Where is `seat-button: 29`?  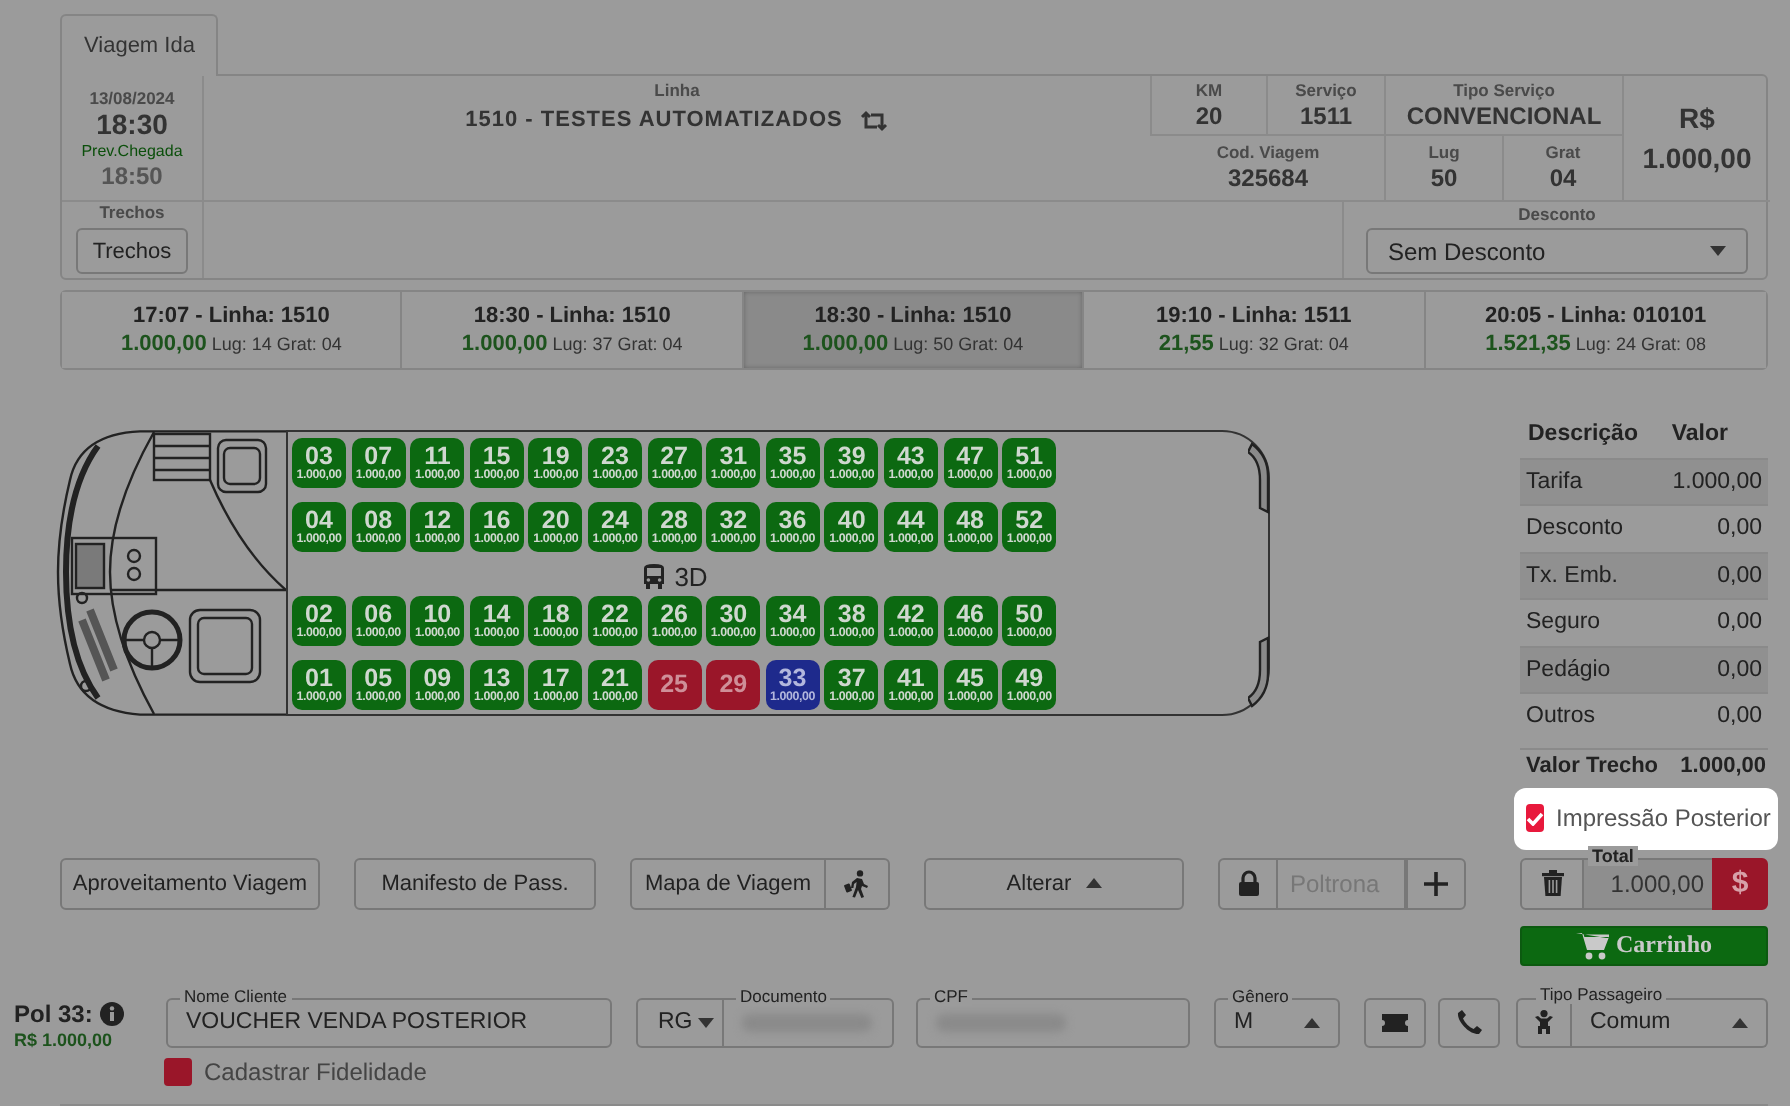 seat-button: 29 is located at coordinates (733, 685).